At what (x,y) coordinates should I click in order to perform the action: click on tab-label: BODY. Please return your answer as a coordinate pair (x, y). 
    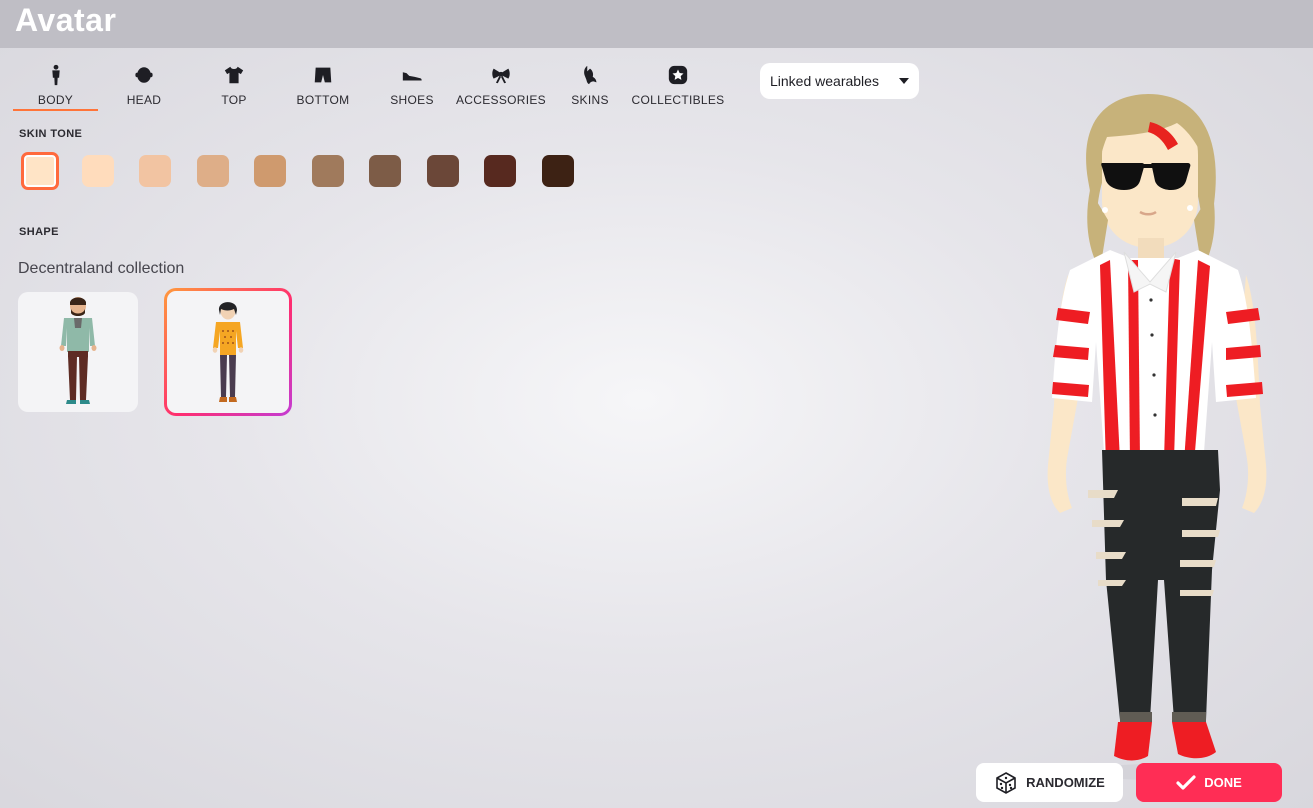
    Looking at the image, I should click on (55, 100).